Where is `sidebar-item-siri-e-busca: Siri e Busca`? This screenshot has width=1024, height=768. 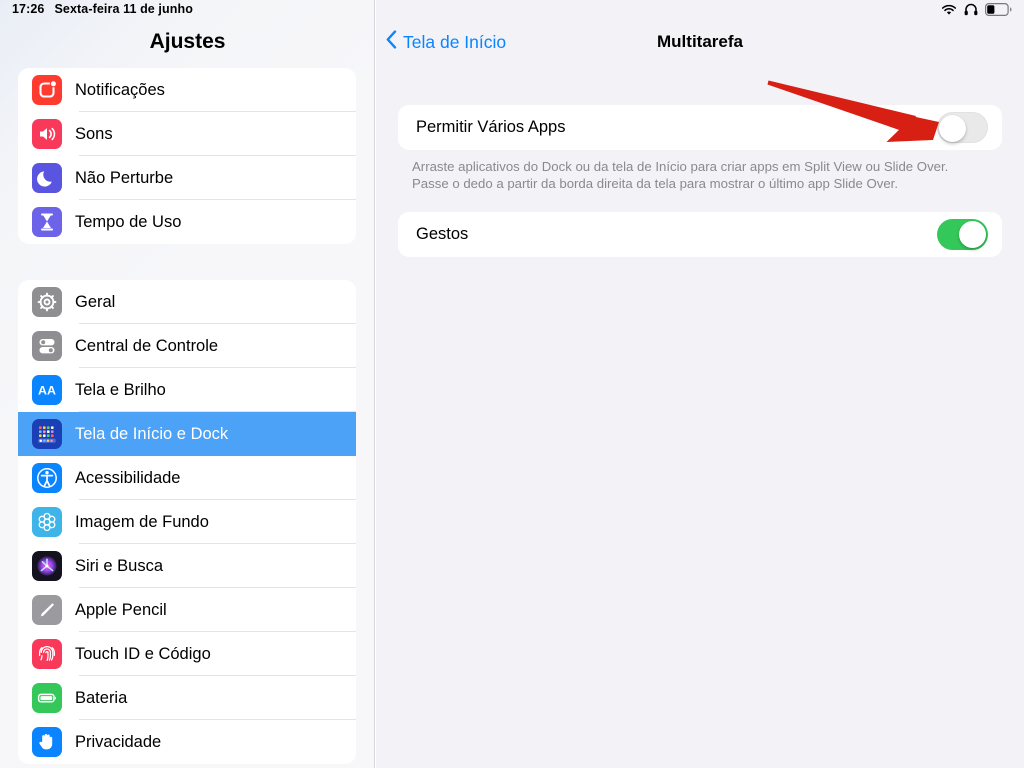
sidebar-item-siri-e-busca: Siri e Busca is located at coordinates (187, 566).